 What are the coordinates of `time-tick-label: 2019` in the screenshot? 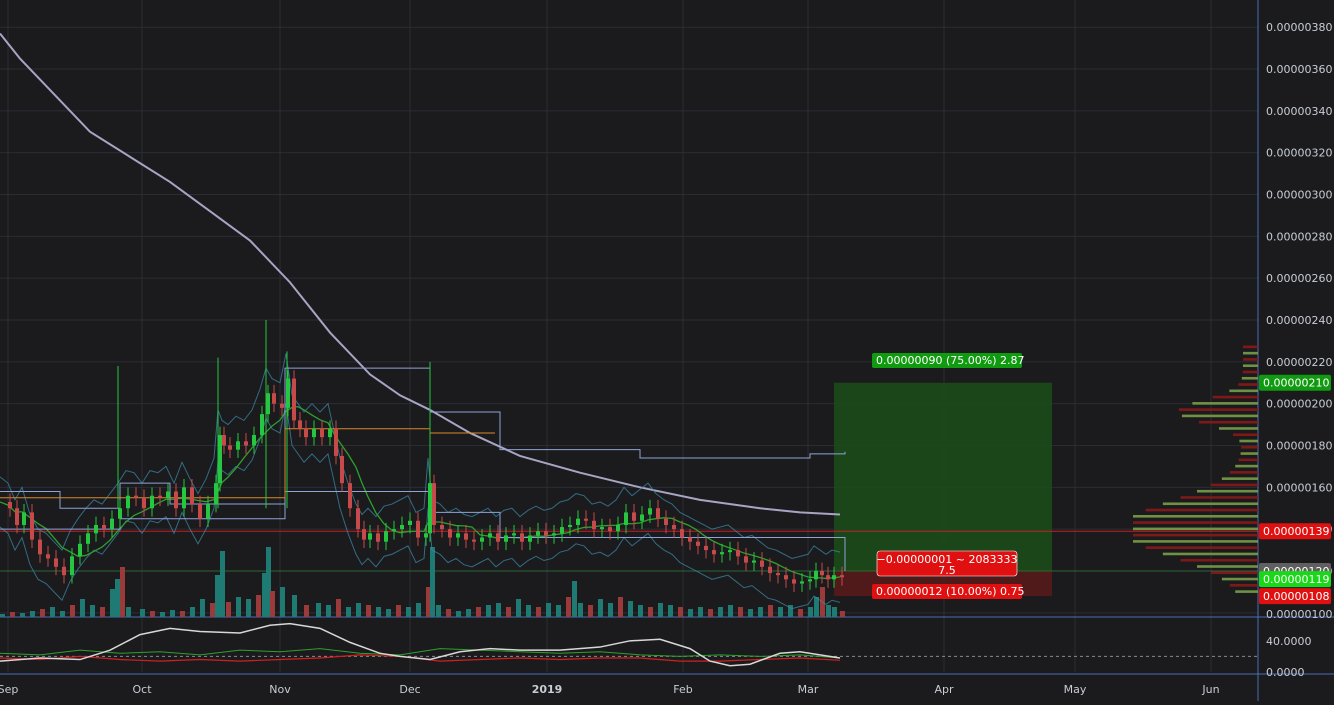 It's located at (547, 689).